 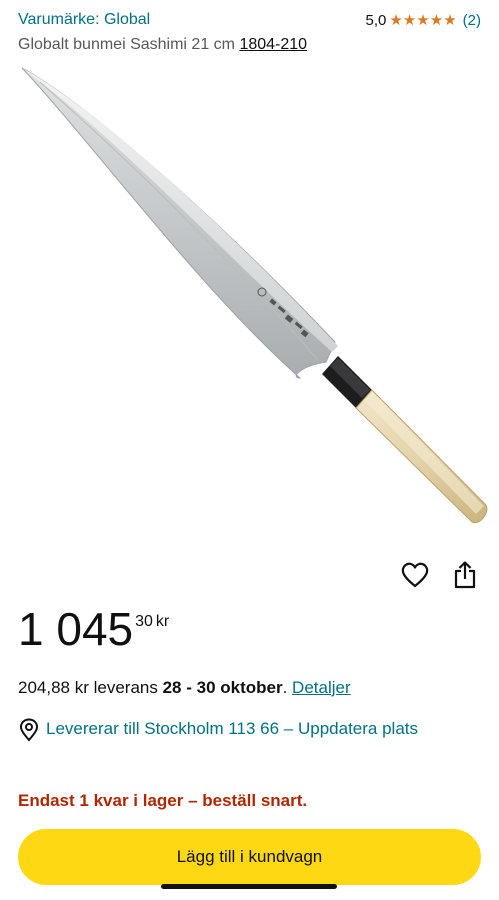 I want to click on home-indicator, so click(x=249, y=886).